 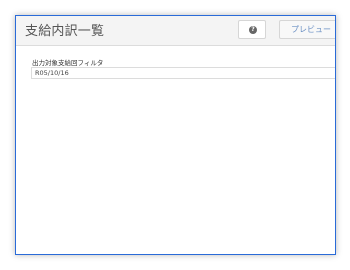 What do you see at coordinates (68, 63) in the screenshot?
I see `filter-label: 出力対象支給回フィルタ` at bounding box center [68, 63].